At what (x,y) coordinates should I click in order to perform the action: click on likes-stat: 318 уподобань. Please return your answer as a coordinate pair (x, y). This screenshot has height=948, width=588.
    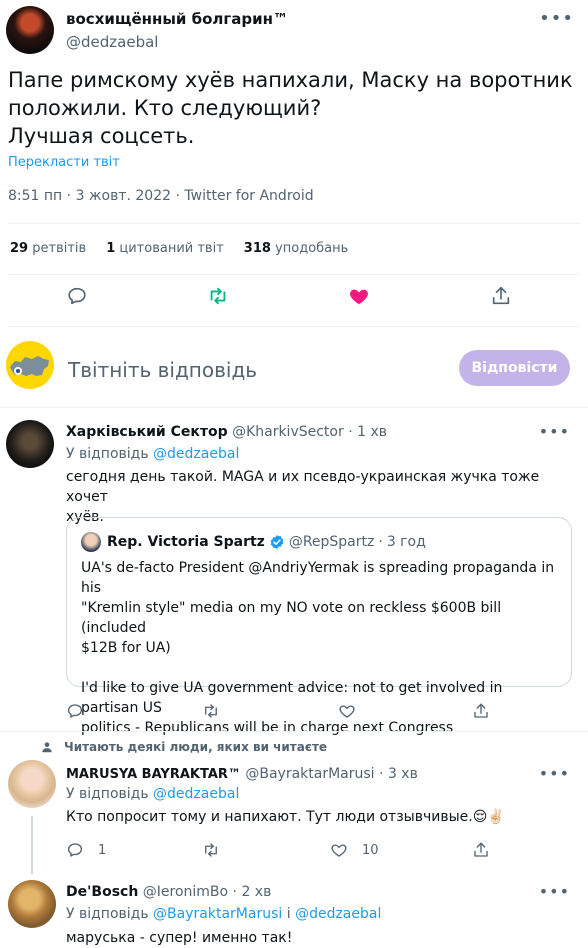
    Looking at the image, I should click on (296, 248).